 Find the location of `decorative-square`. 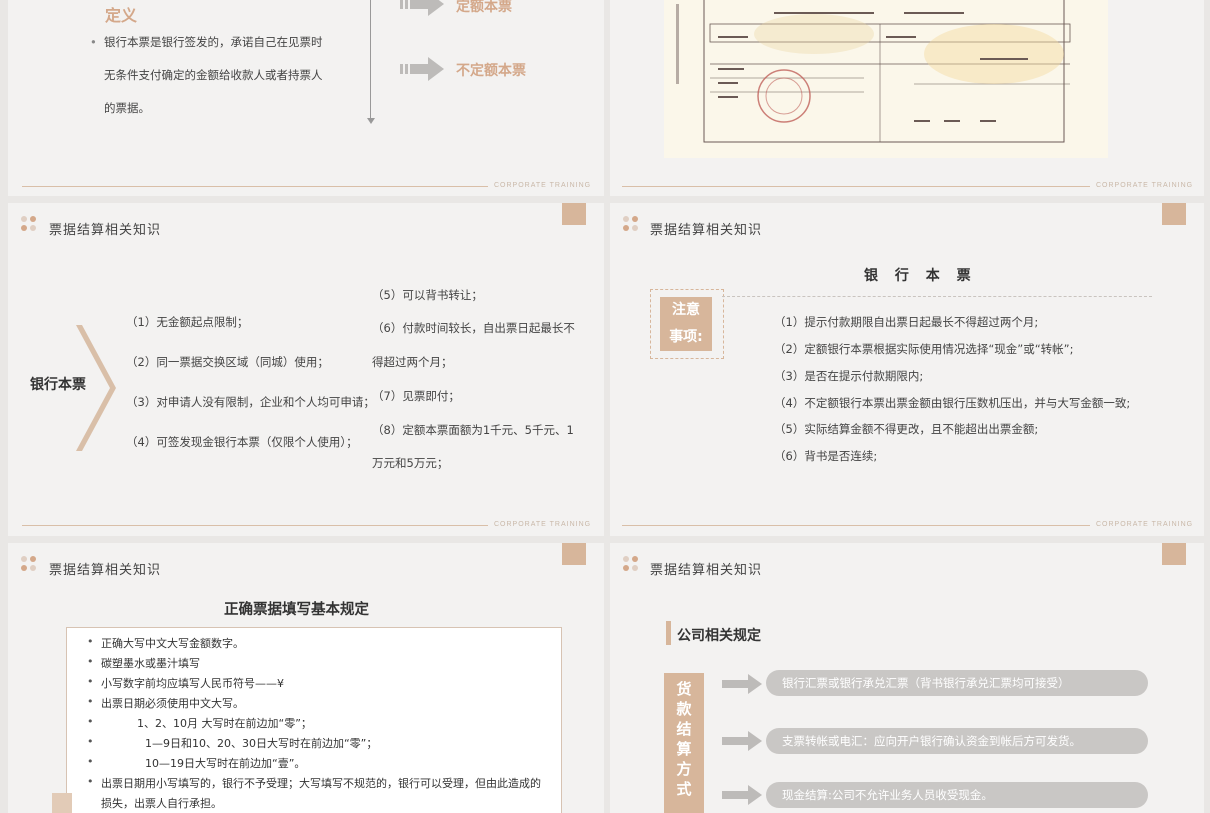

decorative-square is located at coordinates (62, 803).